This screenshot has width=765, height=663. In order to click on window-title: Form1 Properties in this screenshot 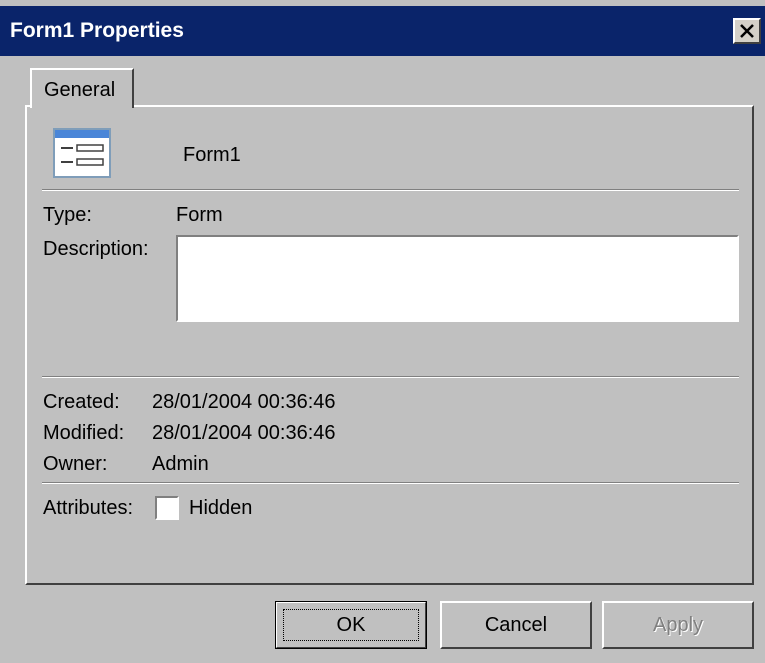, I will do `click(97, 30)`.